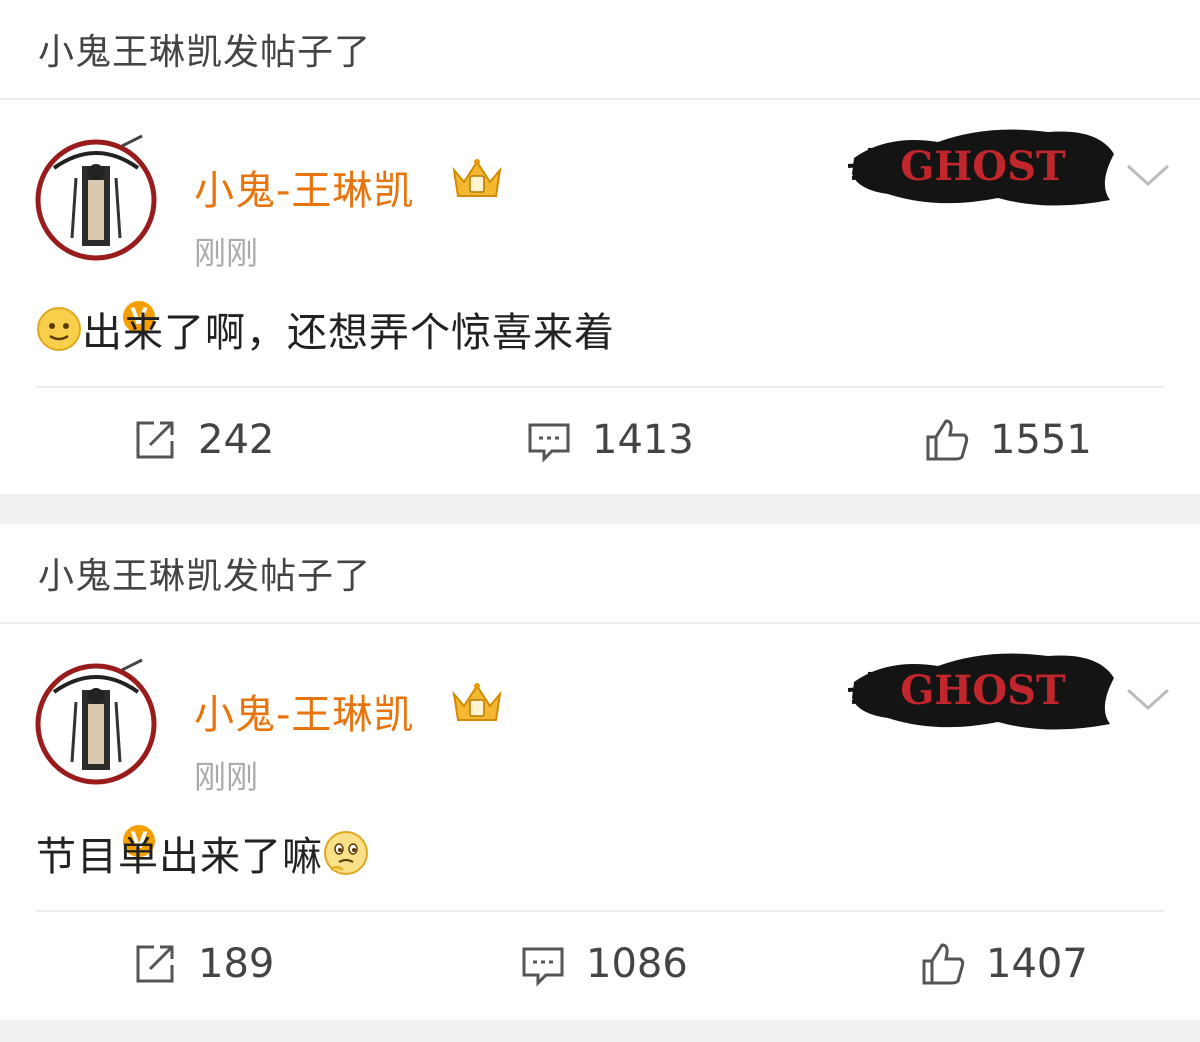 This screenshot has width=1200, height=1042. What do you see at coordinates (236, 964) in the screenshot?
I see `repost-count: 189` at bounding box center [236, 964].